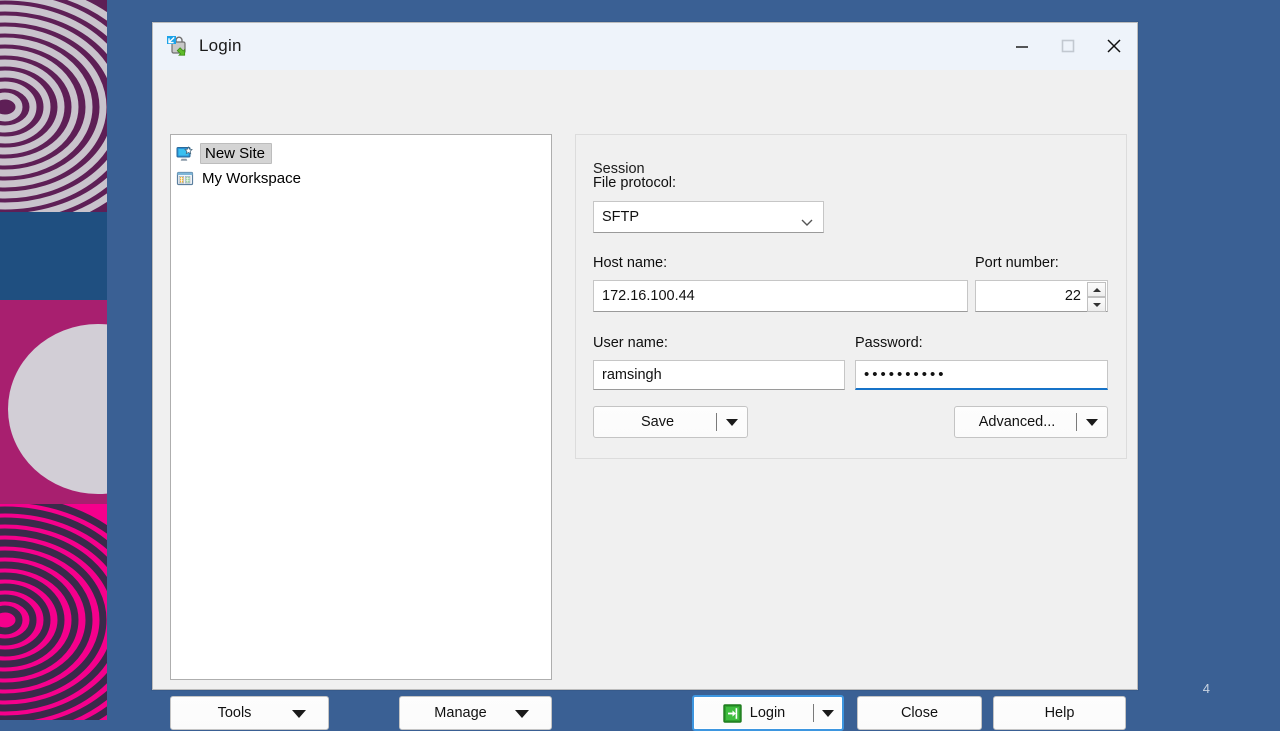 Image resolution: width=1280 pixels, height=731 pixels. I want to click on close-button: Close, so click(919, 713).